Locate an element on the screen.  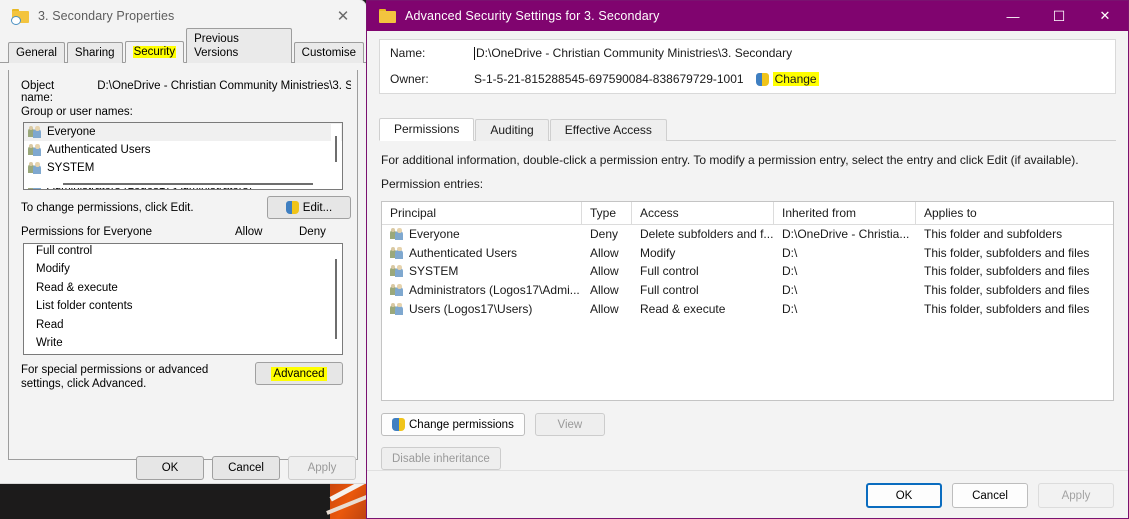
cell-inherited-from: D:\ is located at coordinates (790, 271).